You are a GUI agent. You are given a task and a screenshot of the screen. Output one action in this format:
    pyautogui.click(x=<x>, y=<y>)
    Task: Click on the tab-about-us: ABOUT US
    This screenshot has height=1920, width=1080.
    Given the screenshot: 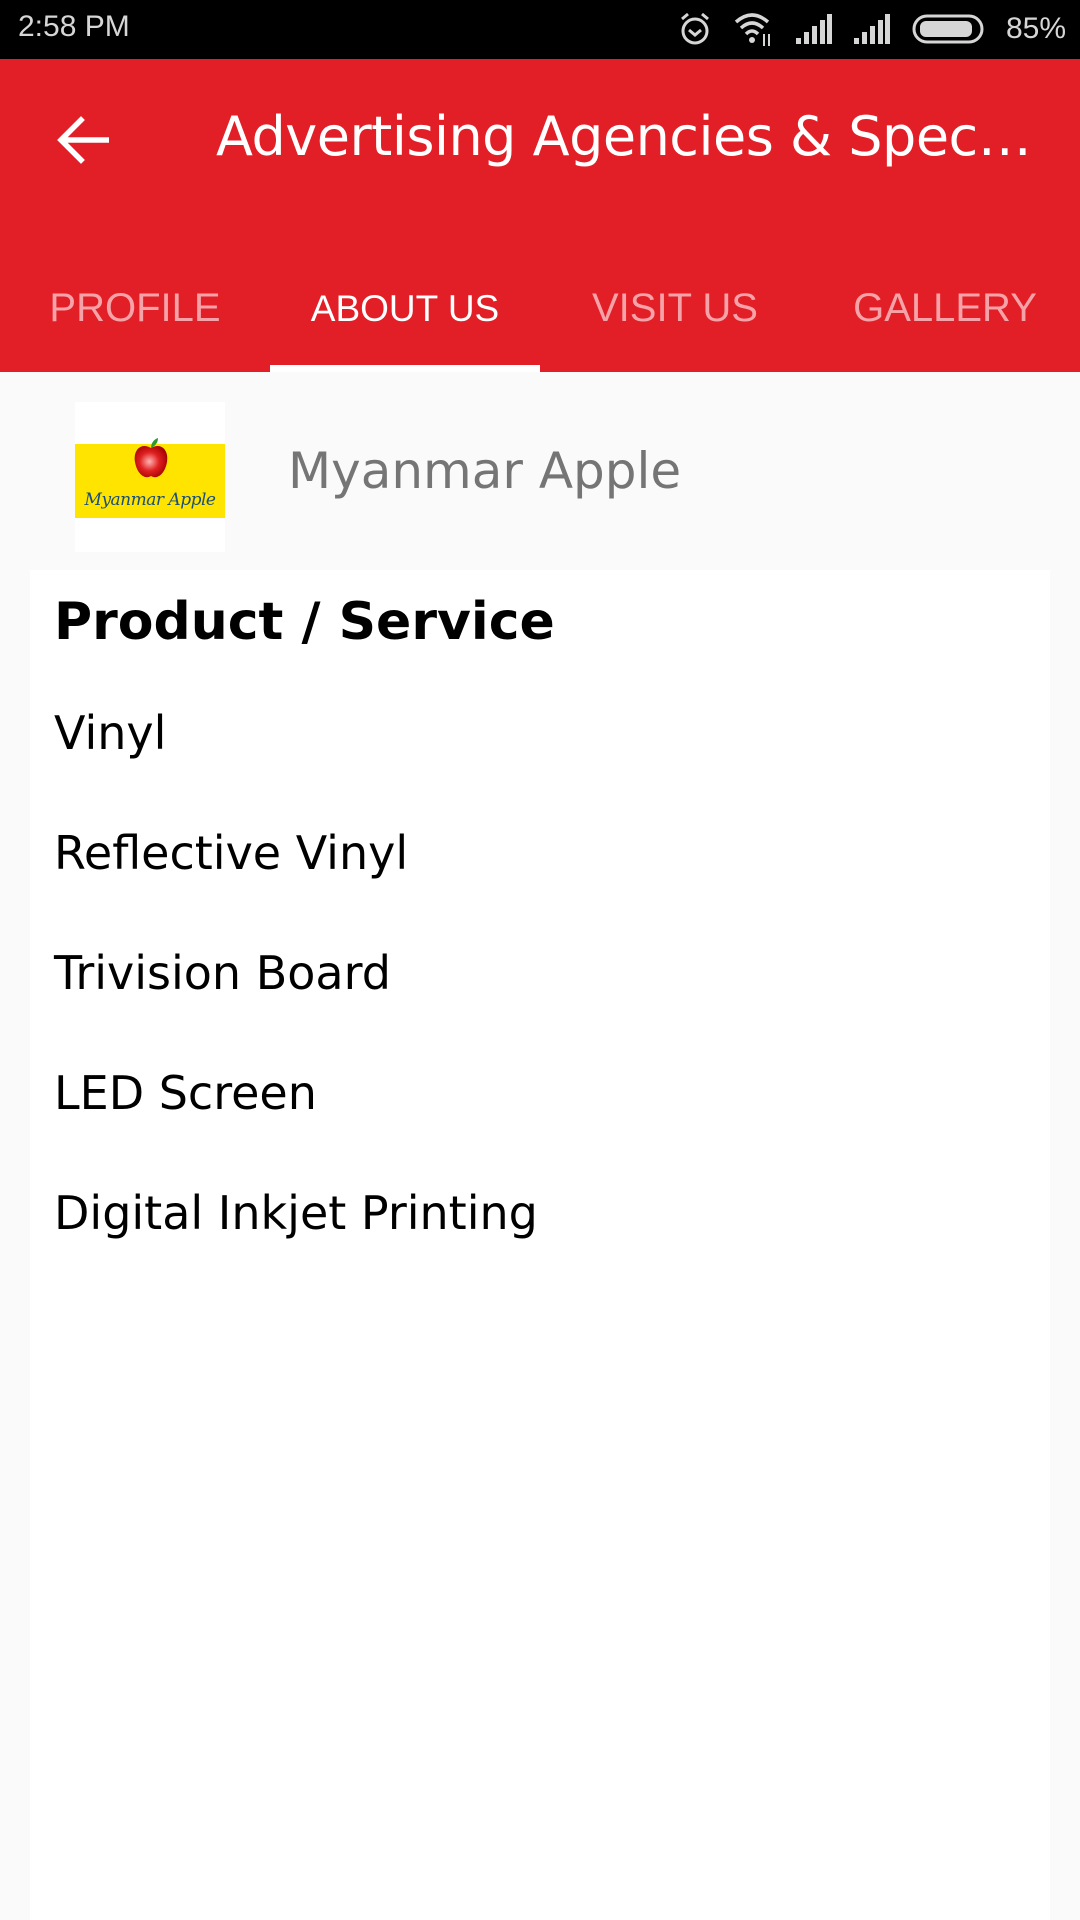 What is the action you would take?
    pyautogui.click(x=405, y=315)
    